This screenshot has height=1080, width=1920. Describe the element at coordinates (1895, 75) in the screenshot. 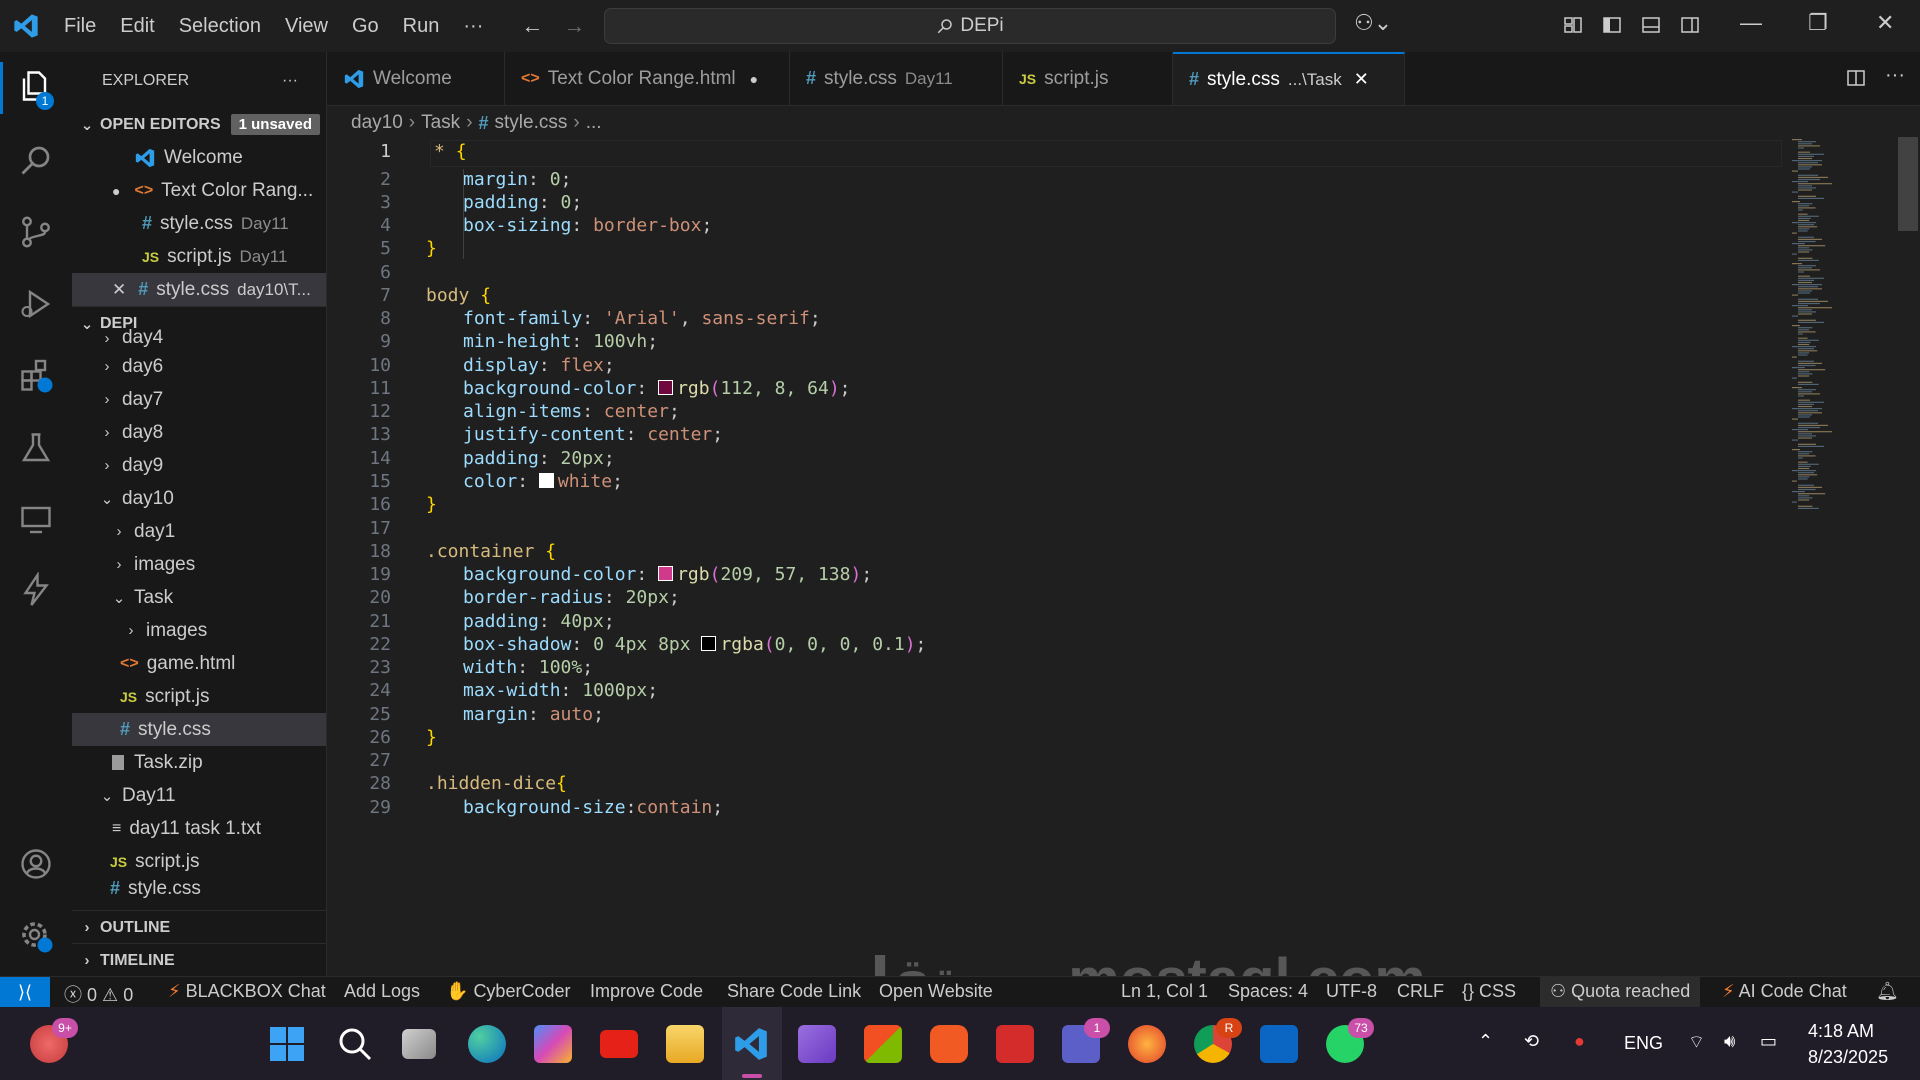

I see `editor-more-actions-icon: ···` at that location.